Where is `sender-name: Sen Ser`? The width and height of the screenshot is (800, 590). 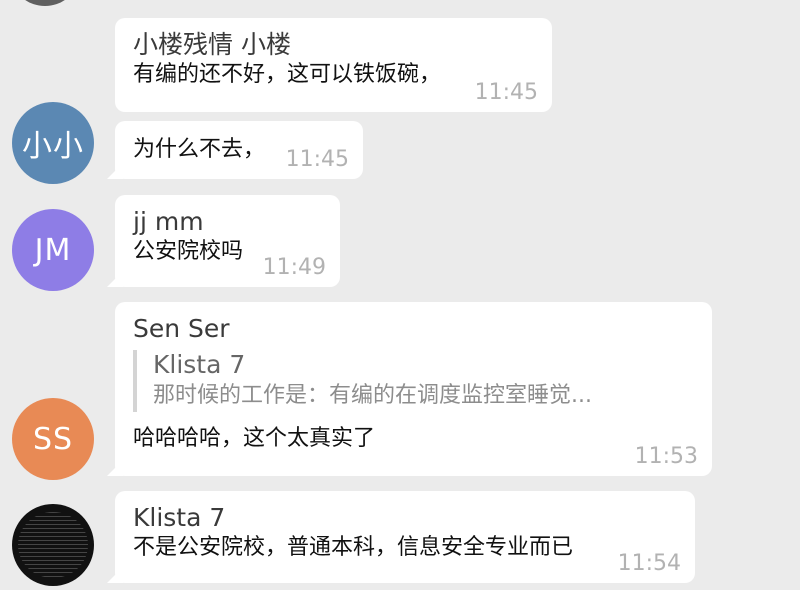 sender-name: Sen Ser is located at coordinates (413, 329).